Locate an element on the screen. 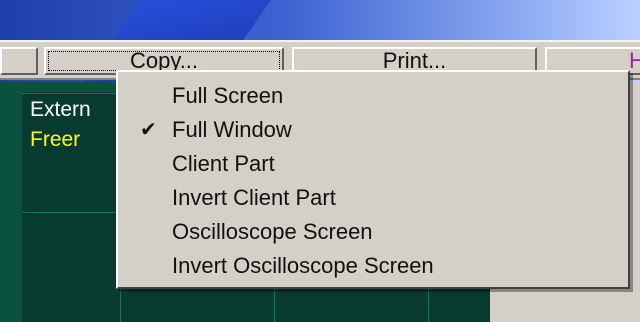  menu-item-invert-oscilloscope-screen: Invert Oscilloscope Screen is located at coordinates (373, 266).